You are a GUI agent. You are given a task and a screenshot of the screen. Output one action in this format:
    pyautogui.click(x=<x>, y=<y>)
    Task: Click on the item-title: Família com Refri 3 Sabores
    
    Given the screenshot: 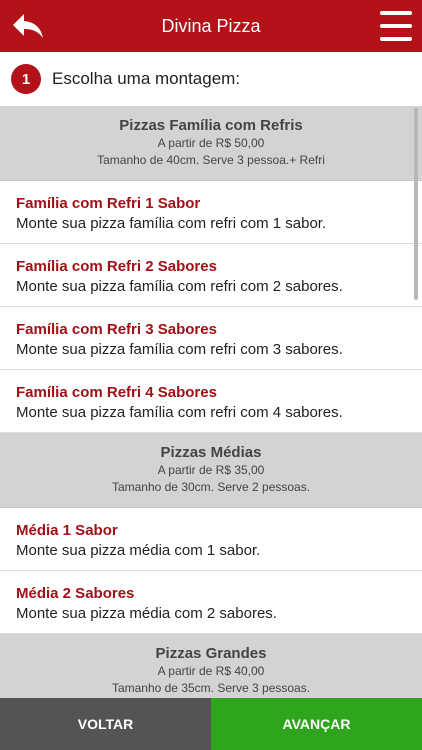 What is the action you would take?
    pyautogui.click(x=116, y=329)
    